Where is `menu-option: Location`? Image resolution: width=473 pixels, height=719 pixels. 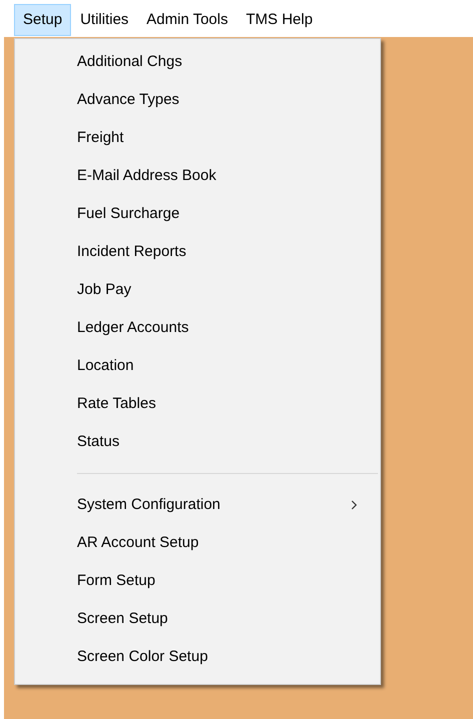 menu-option: Location is located at coordinates (197, 366).